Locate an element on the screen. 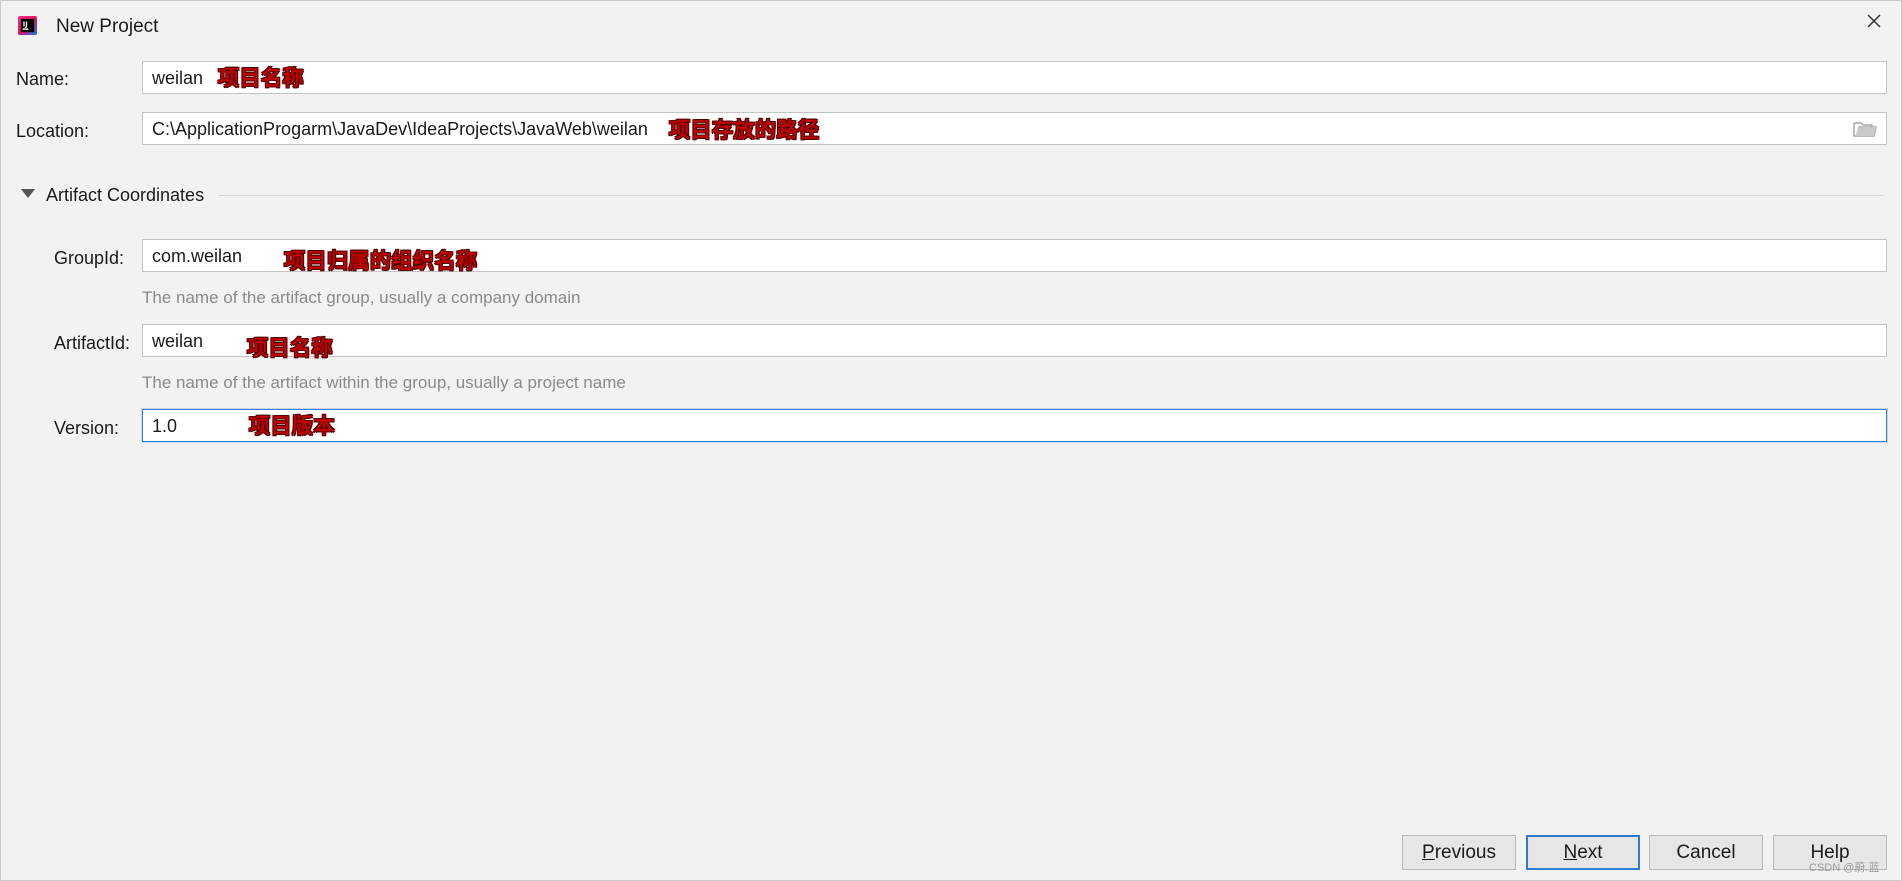  next-button: Next is located at coordinates (1583, 852).